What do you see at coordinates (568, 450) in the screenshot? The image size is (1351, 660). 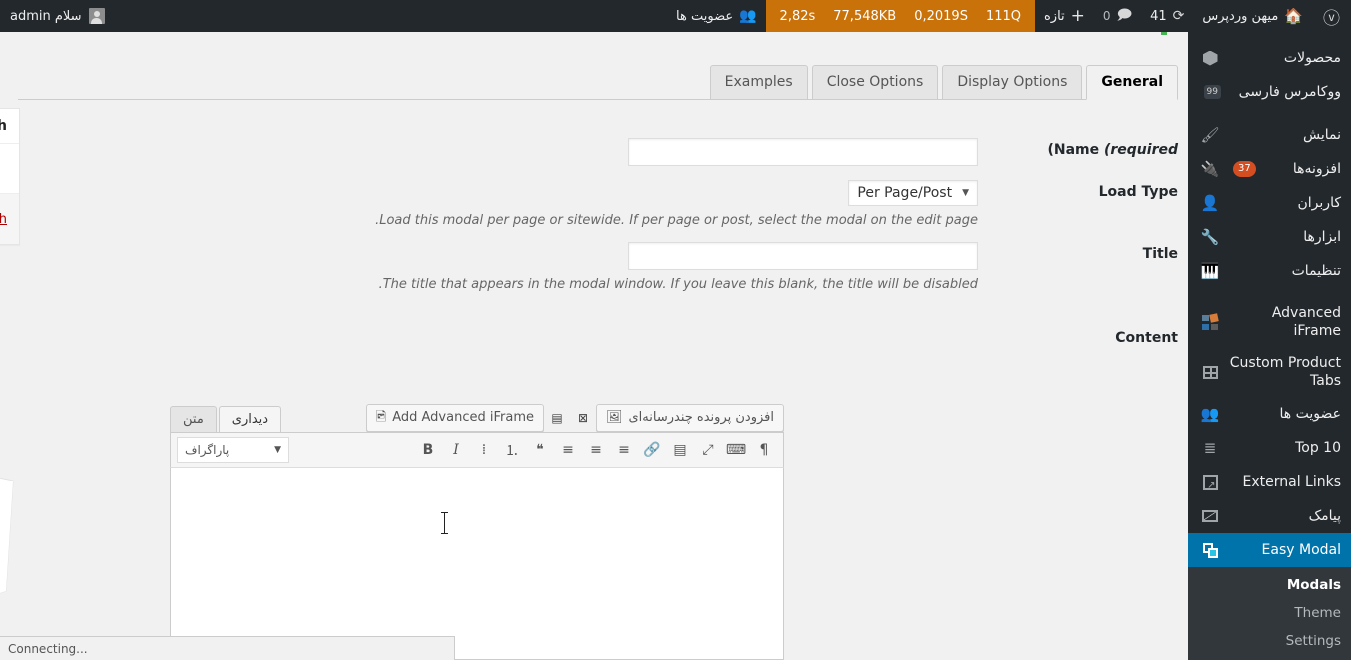 I see `align-left-icon: ≡` at bounding box center [568, 450].